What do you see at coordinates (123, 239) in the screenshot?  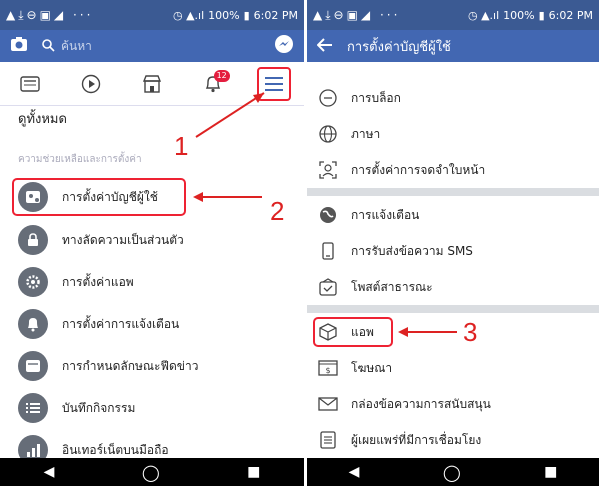 I see `menu-item-label: ทางลัดความเป็นส่วนตัว` at bounding box center [123, 239].